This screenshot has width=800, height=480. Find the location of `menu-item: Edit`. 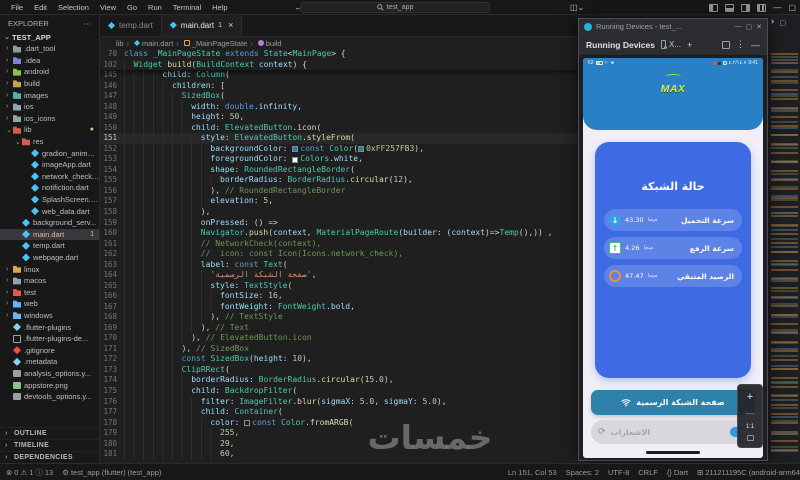

menu-item: Edit is located at coordinates (40, 7).